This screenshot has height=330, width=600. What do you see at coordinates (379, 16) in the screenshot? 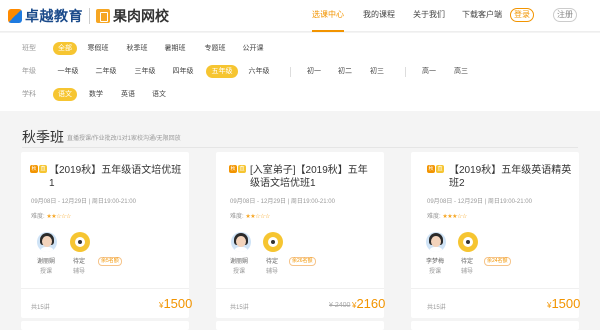
I see `nav-my-courses: 我的课程` at bounding box center [379, 16].